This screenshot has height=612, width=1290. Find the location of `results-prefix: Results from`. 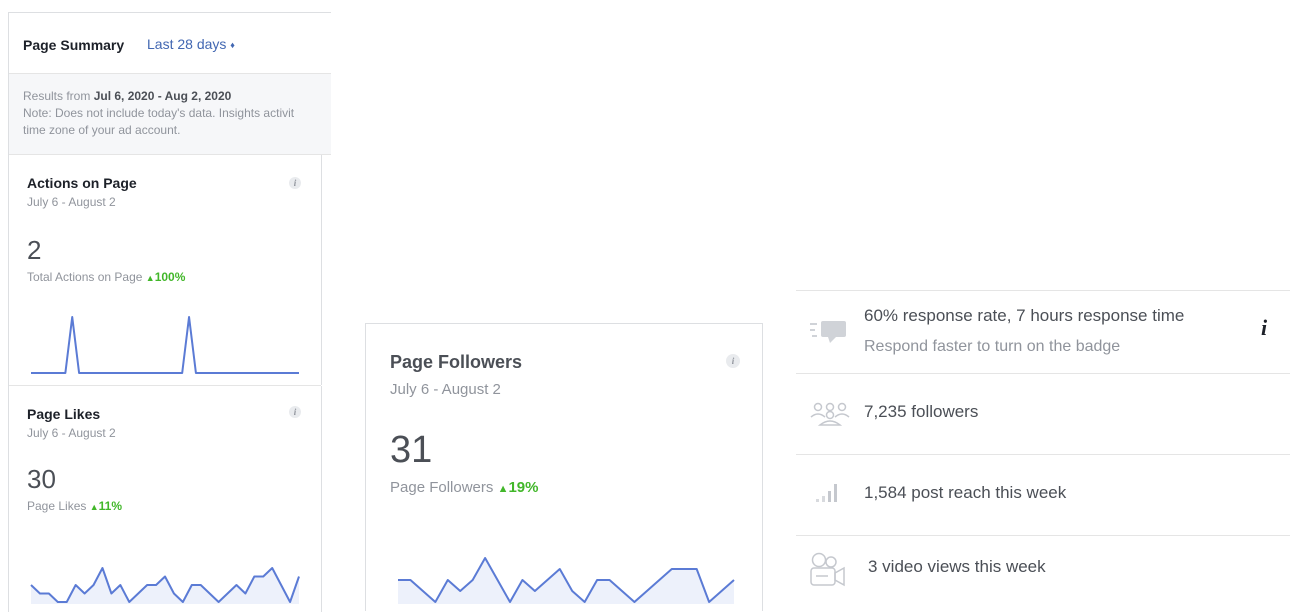

results-prefix: Results from is located at coordinates (58, 96).